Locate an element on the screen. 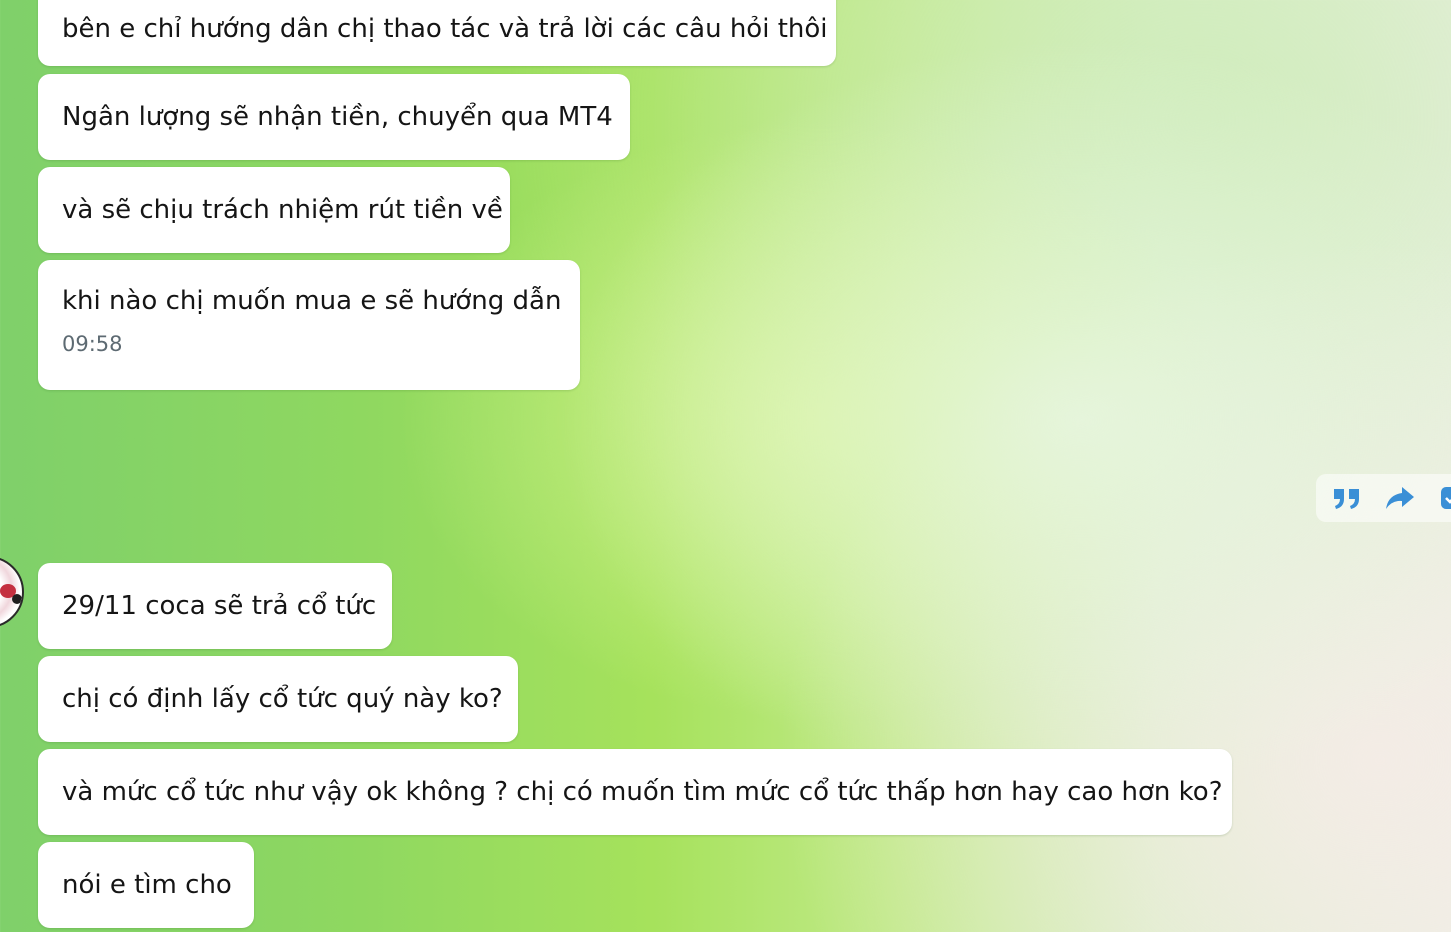 This screenshot has width=1451, height=932. avatar-graphic-detail is located at coordinates (17, 599).